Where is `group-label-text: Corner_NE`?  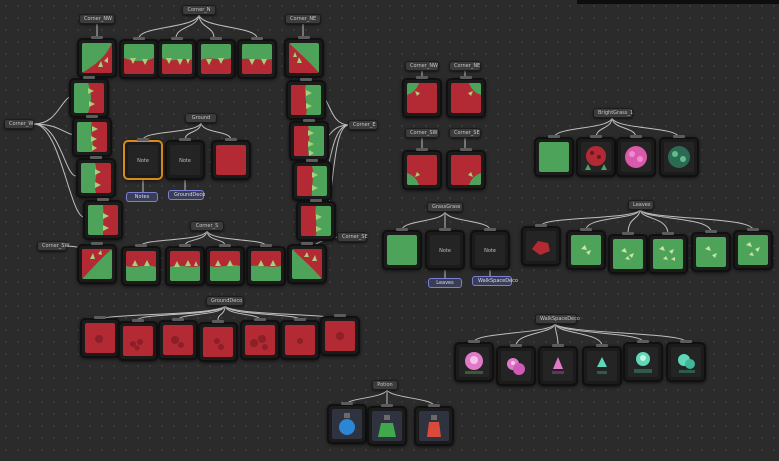 group-label-text: Corner_NE is located at coordinates (467, 66).